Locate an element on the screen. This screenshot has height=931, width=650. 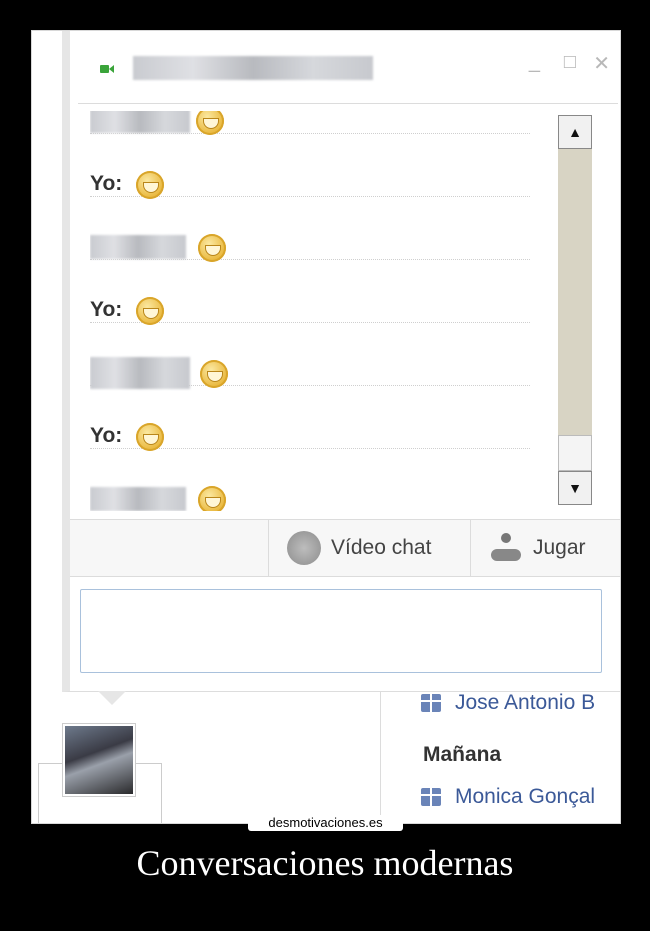
maximize-button: □ is located at coordinates (570, 62).